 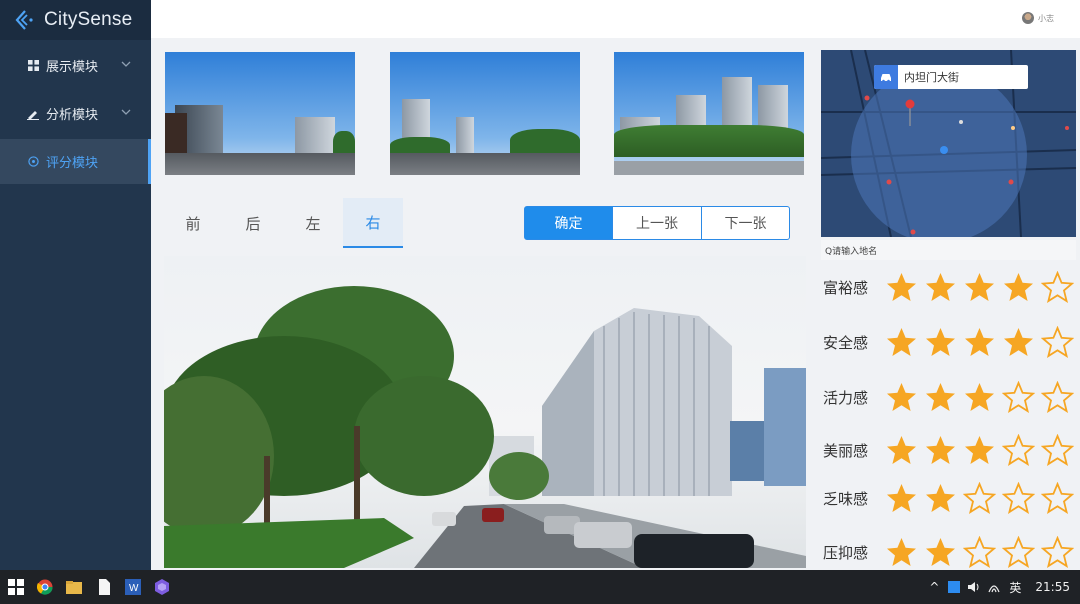 I want to click on sidebar-item-scoring: 评分模块, so click(x=75, y=161).